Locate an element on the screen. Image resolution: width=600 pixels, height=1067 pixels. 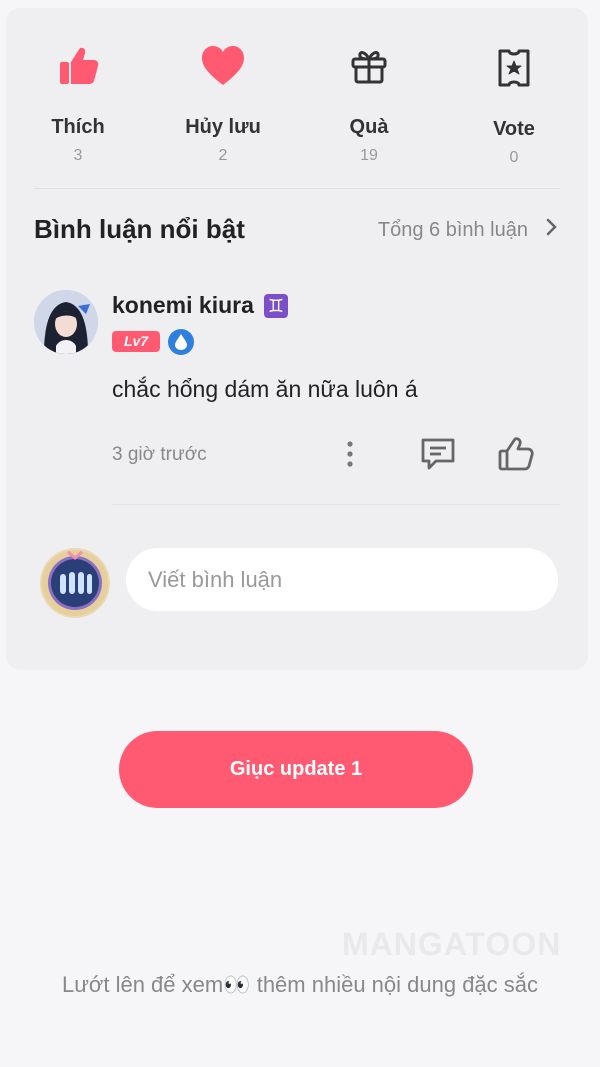
featured-comments-title: Bình luận nổi bật is located at coordinates (139, 229).